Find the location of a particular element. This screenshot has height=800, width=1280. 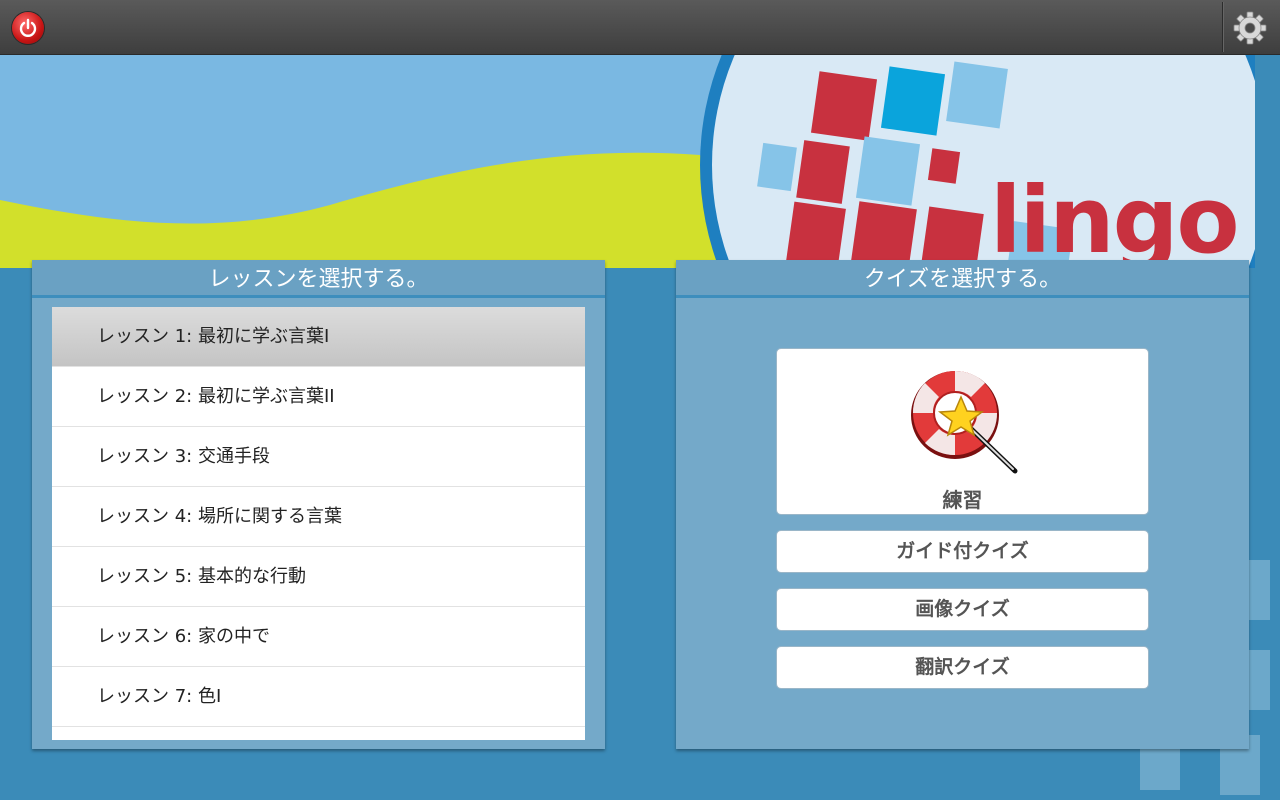

power-icon is located at coordinates (28, 27).